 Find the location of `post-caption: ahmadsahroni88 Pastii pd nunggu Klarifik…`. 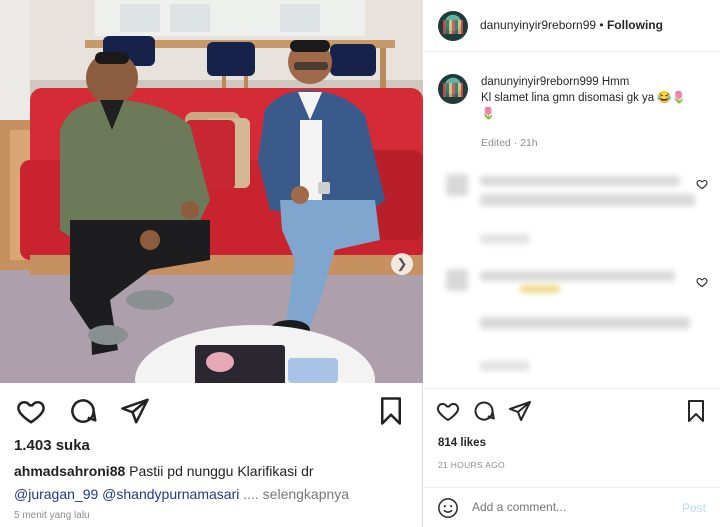

post-caption: ahmadsahroni88 Pastii pd nunggu Klarifik… is located at coordinates (214, 483).